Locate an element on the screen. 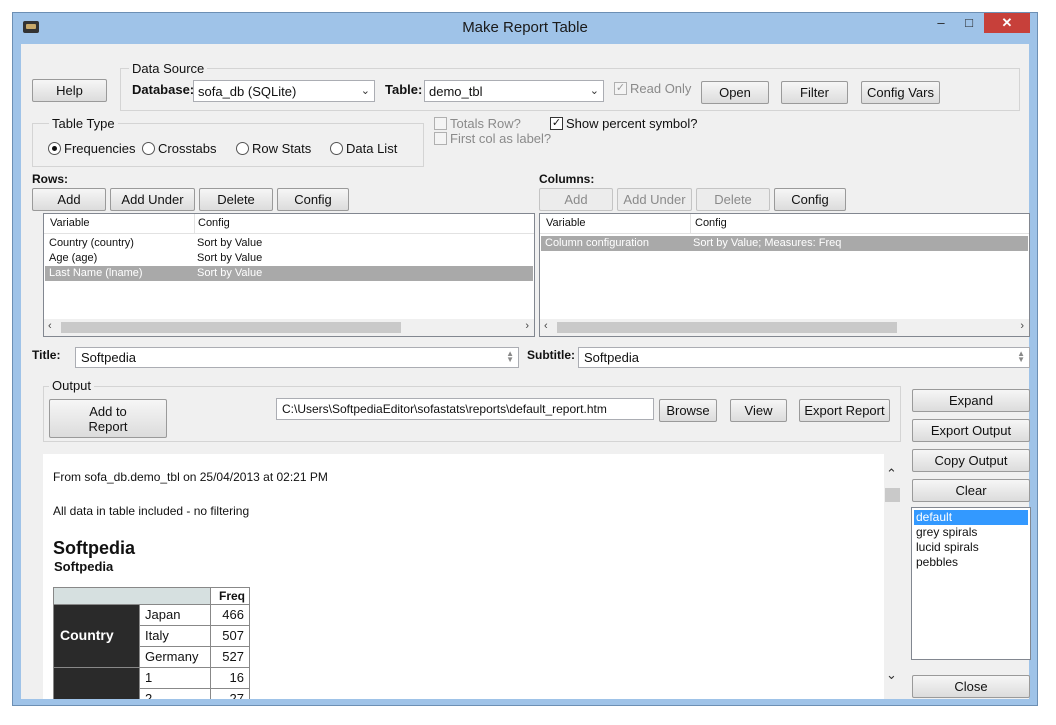 Image resolution: width=1056 pixels, height=725 pixels. chevron-down-icon: ⌄ is located at coordinates (594, 91).